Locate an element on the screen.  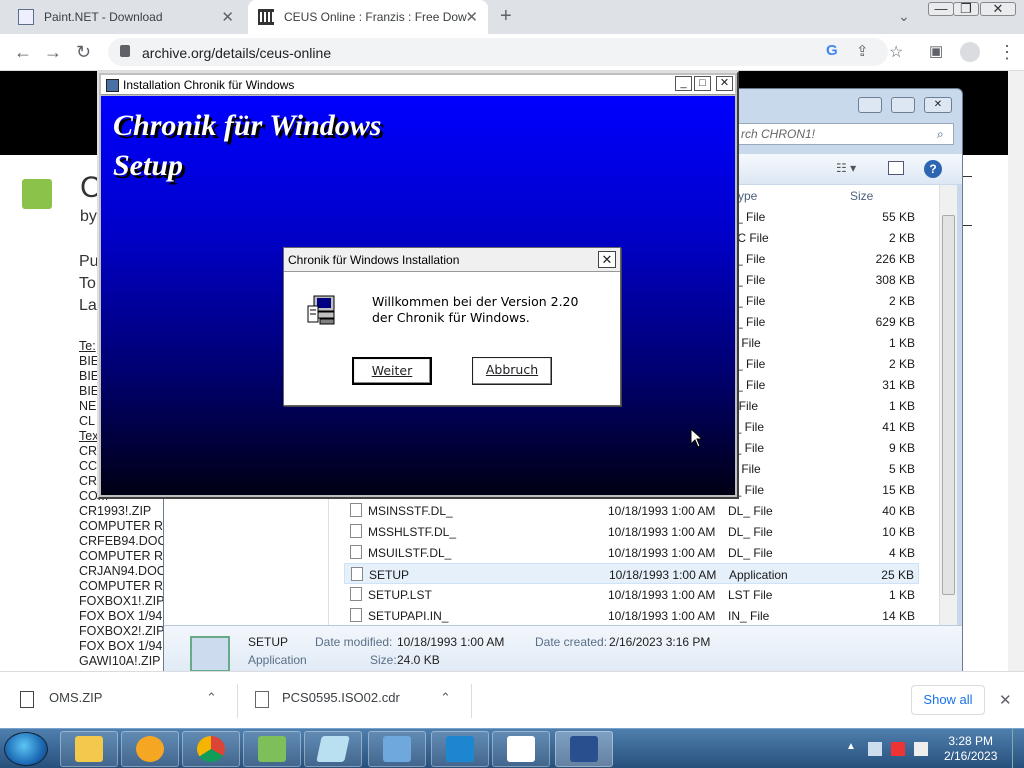
weiter-button: Weiter is located at coordinates (392, 371).